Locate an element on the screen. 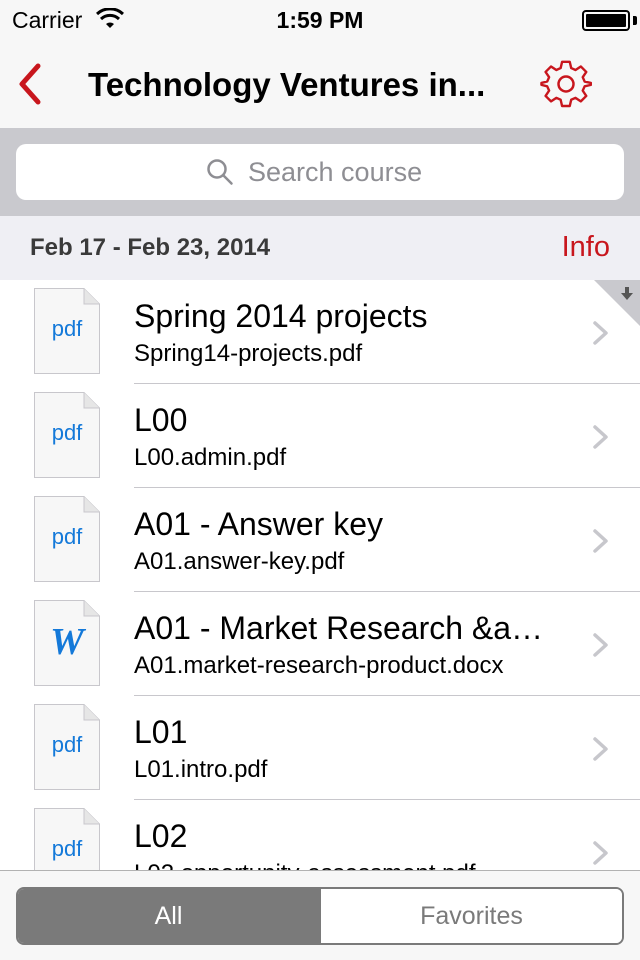 Image resolution: width=640 pixels, height=960 pixels. battery-tip is located at coordinates (635, 20).